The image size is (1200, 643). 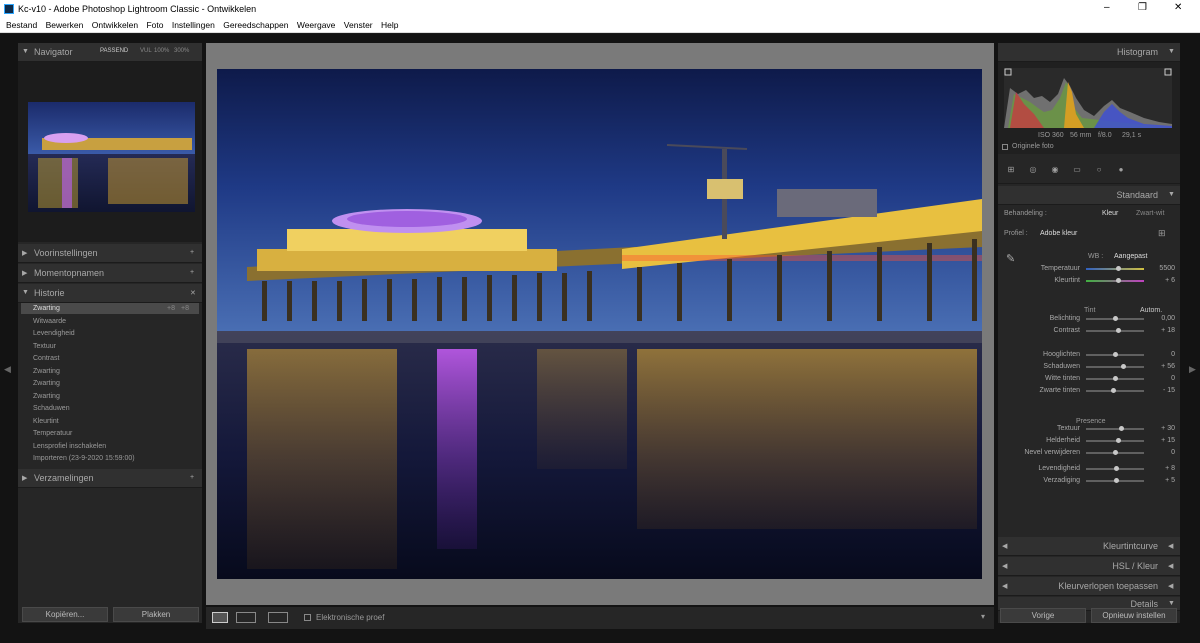 I want to click on navigator-header: ▼ Navigator PASSEND VUL 100% 300%, so click(x=110, y=52).